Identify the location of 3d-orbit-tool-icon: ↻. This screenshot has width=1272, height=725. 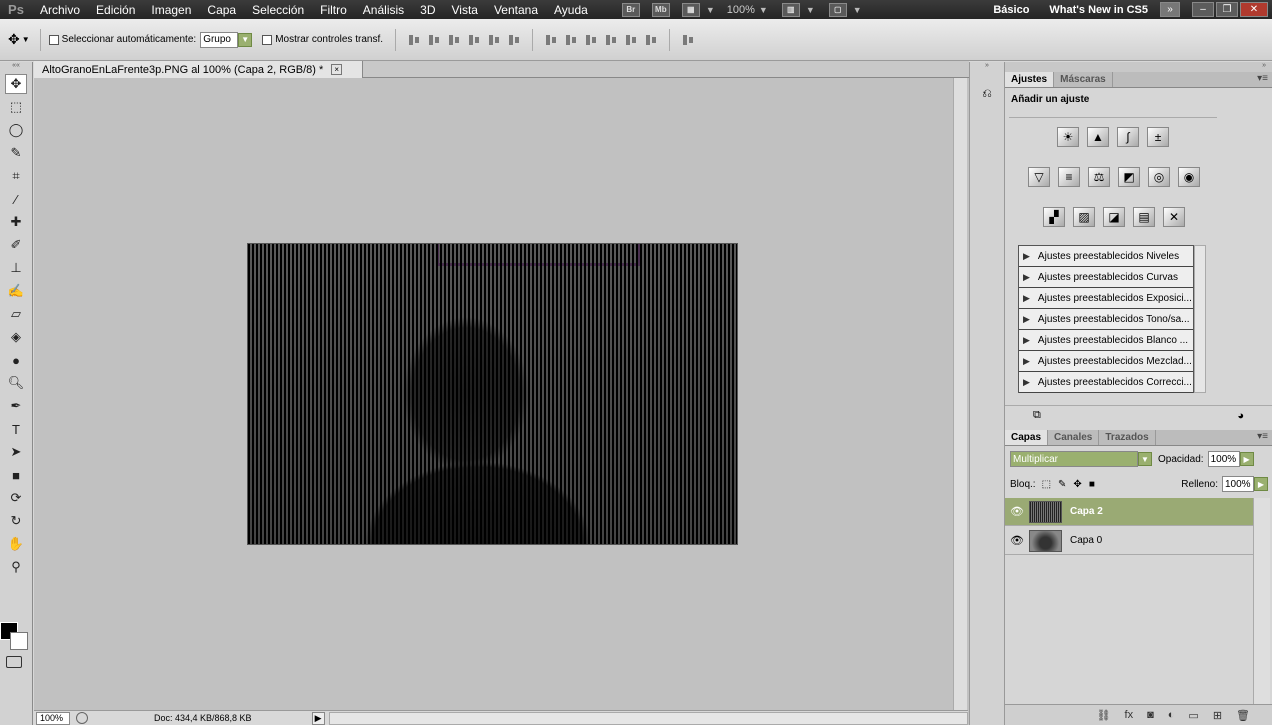
(16, 521).